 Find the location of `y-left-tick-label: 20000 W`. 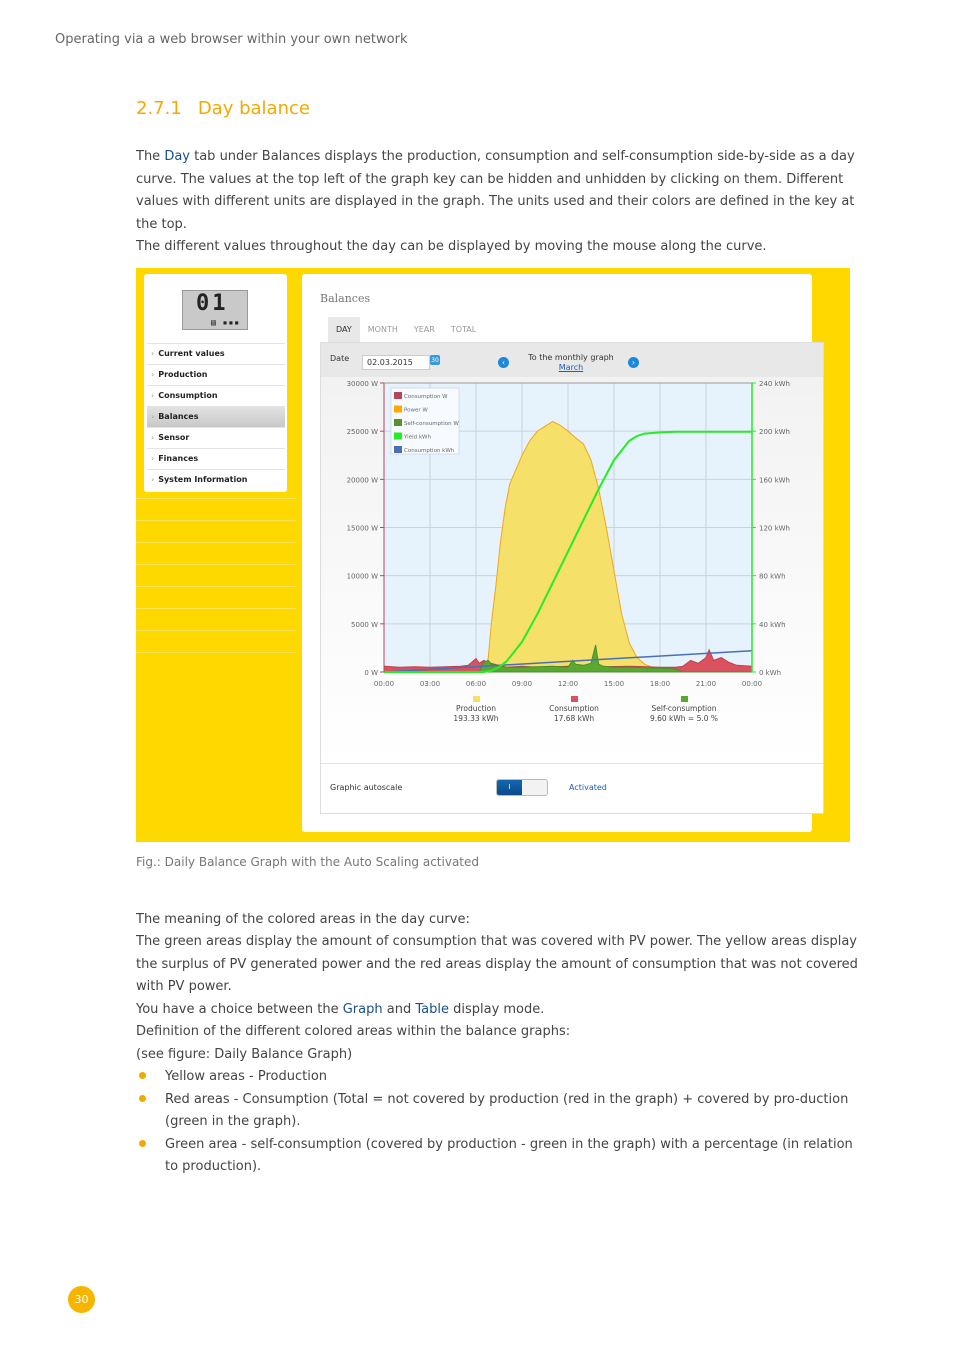

y-left-tick-label: 20000 W is located at coordinates (362, 480).